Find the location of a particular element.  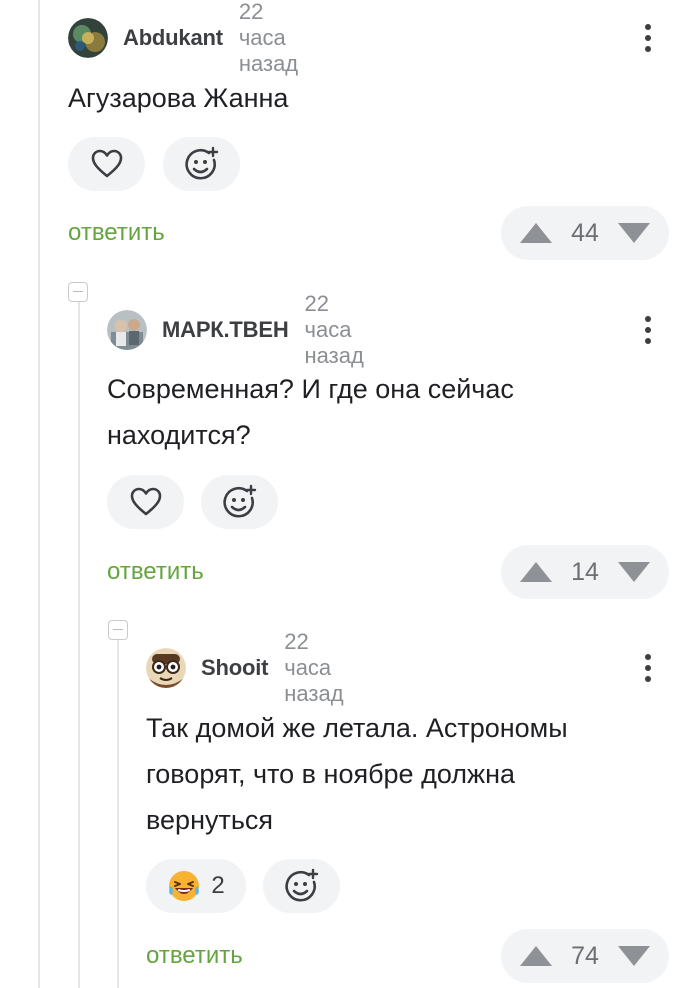

score: 44 is located at coordinates (585, 232).